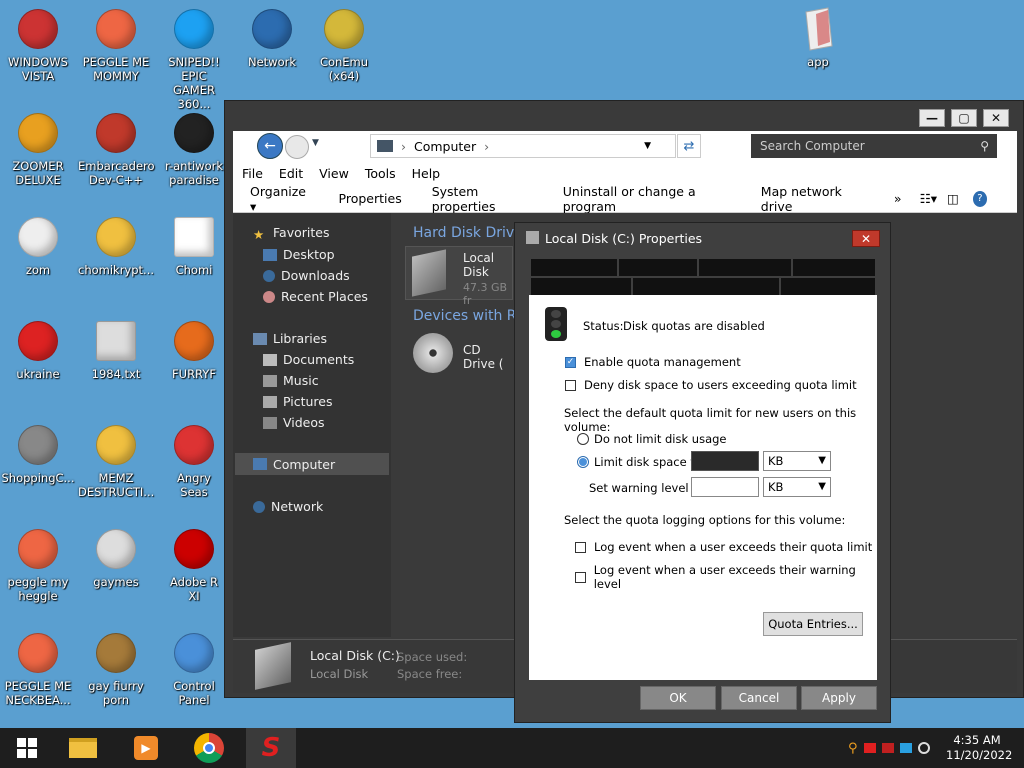 The height and width of the screenshot is (768, 1024). I want to click on menu-tools: Tools, so click(380, 173).